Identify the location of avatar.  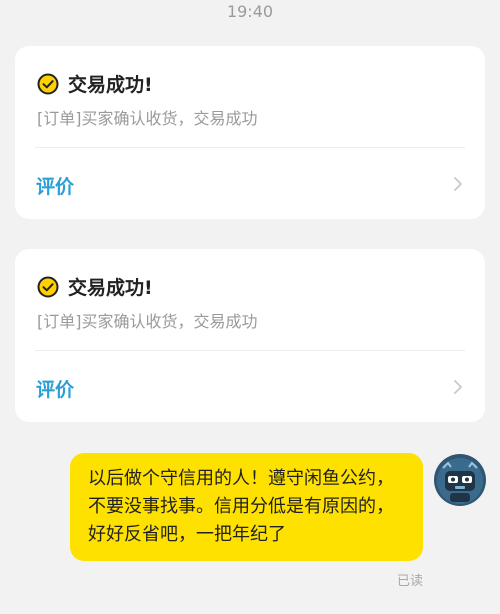
(460, 480).